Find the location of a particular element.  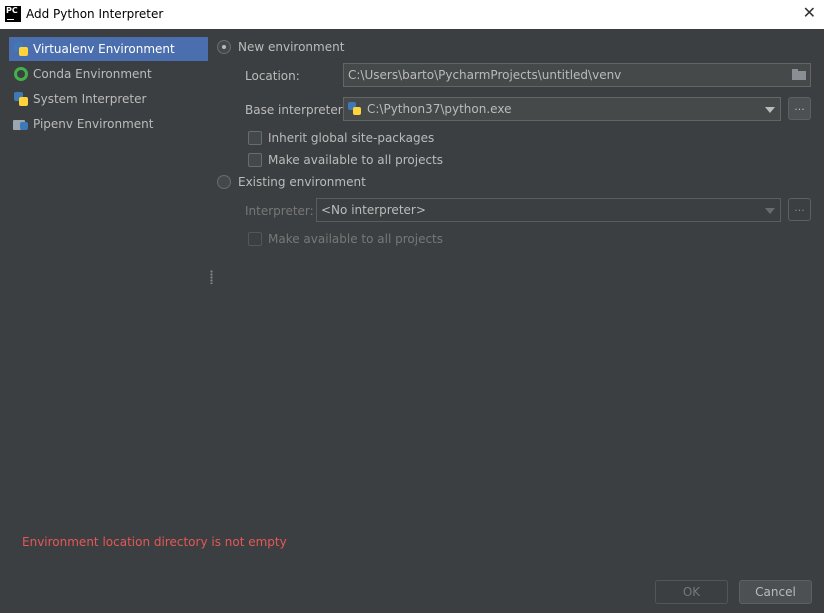

title-bar: PC Add Python Interpreter ✕ is located at coordinates (412, 14).